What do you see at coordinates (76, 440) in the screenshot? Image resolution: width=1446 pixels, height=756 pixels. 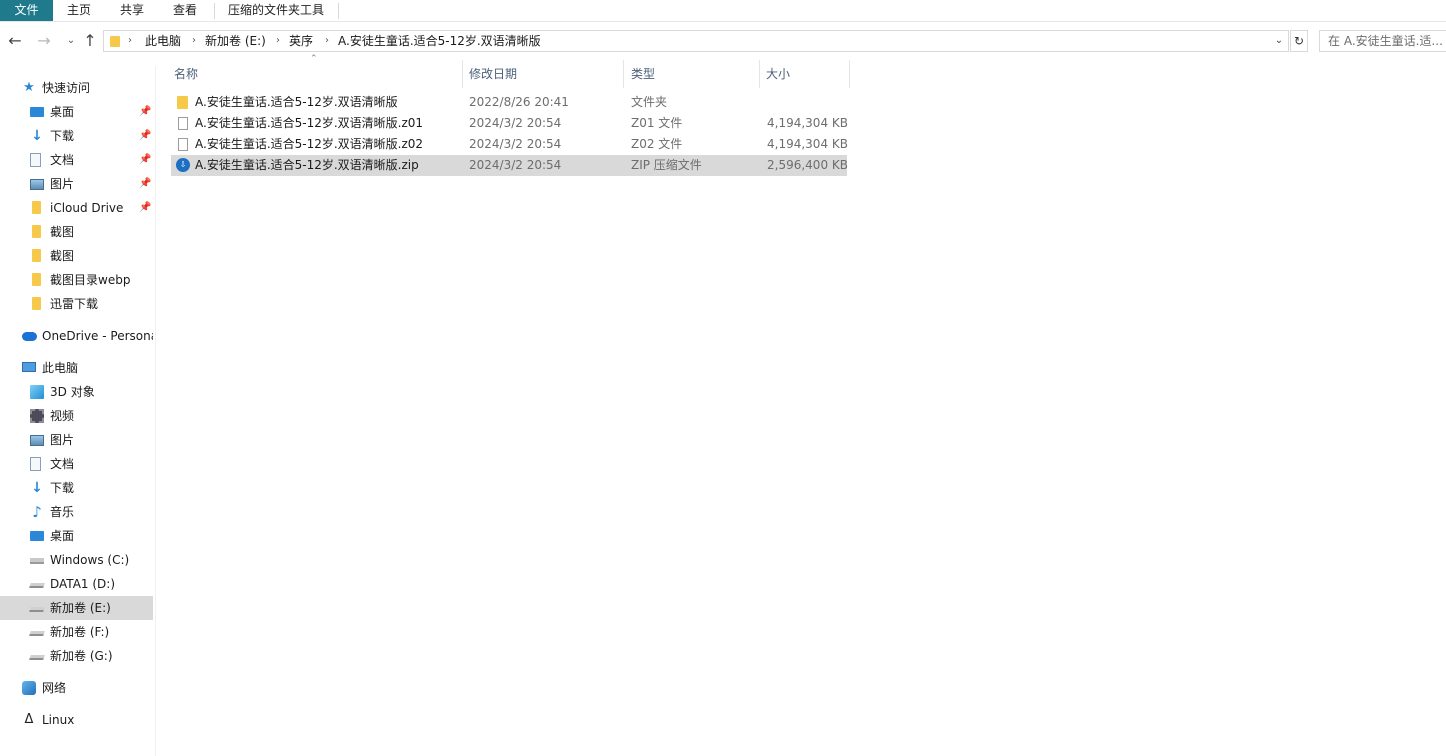 I see `sidebar-item-pictures-pc: 图片` at bounding box center [76, 440].